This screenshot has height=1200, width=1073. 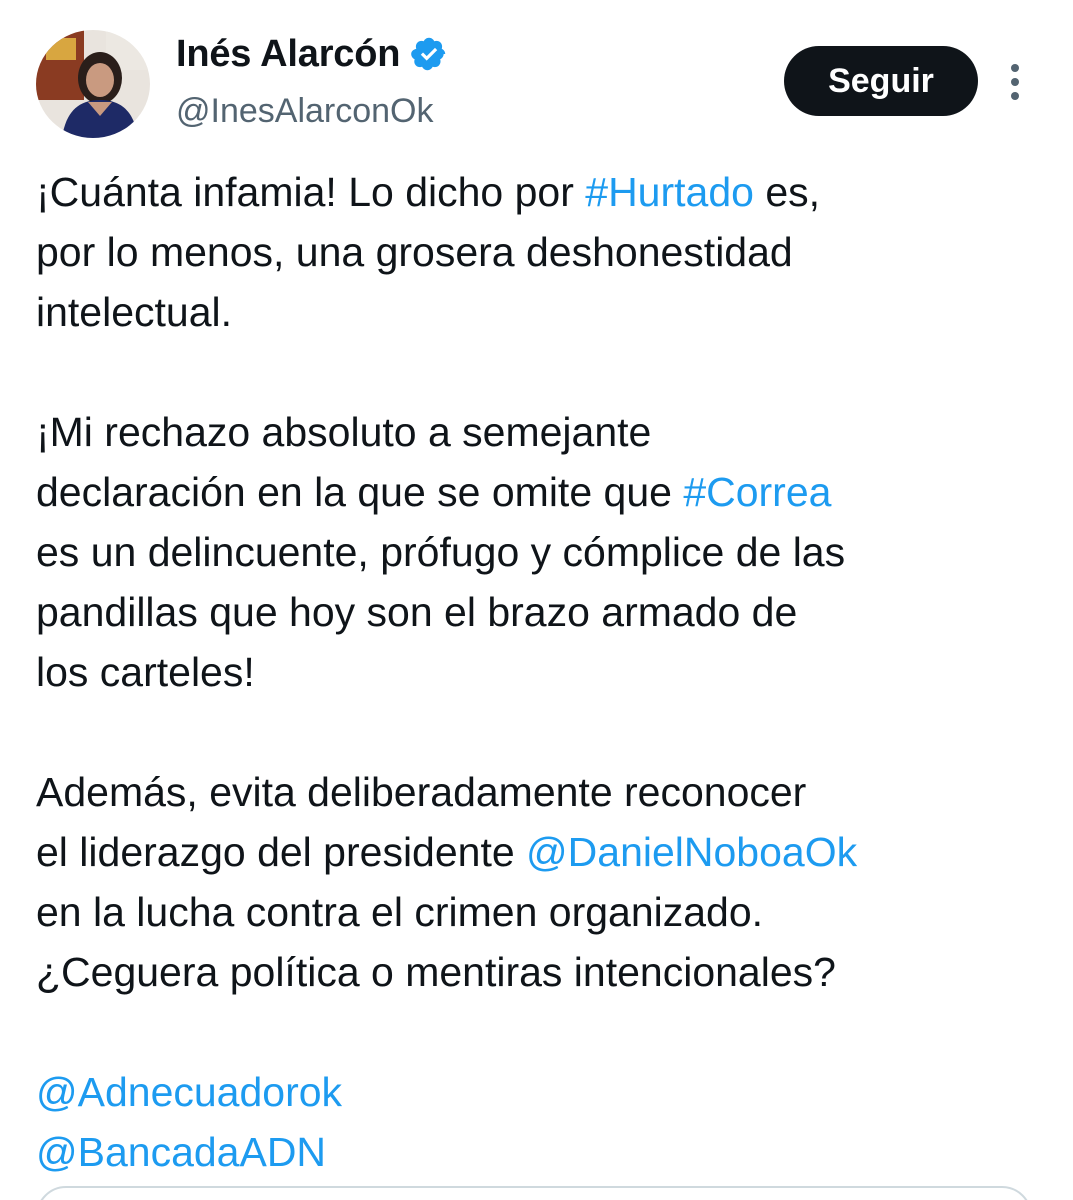 I want to click on mention-link: @Adnecuadorok, so click(x=546, y=1092).